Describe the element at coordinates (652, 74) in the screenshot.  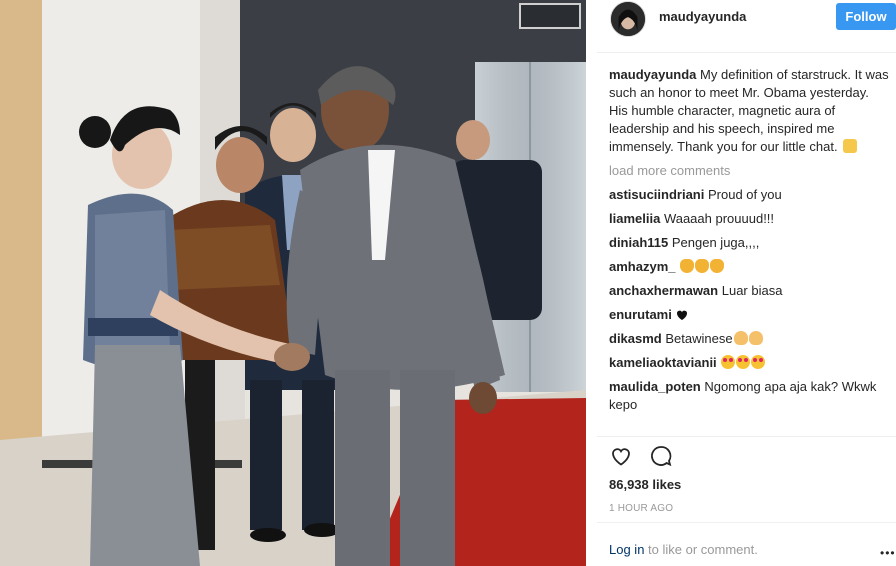
I see `caption-username: maudyayunda` at that location.